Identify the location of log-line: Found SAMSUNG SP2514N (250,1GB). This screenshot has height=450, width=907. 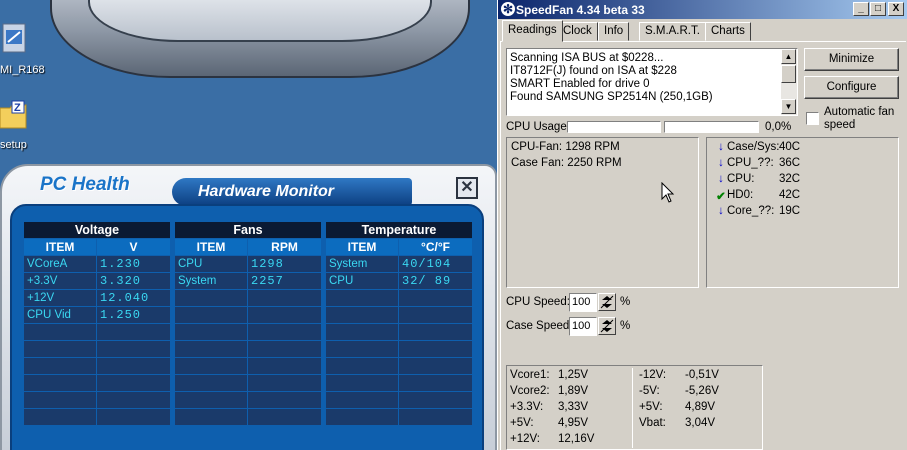
(611, 97).